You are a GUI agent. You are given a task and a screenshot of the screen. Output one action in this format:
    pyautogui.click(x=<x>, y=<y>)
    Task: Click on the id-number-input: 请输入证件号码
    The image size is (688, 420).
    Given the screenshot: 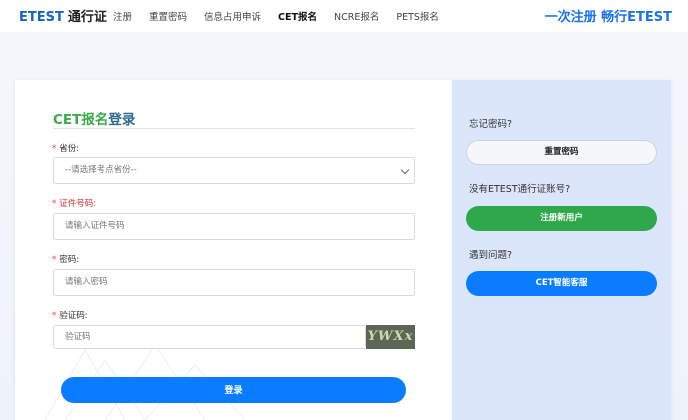 What is the action you would take?
    pyautogui.click(x=234, y=226)
    